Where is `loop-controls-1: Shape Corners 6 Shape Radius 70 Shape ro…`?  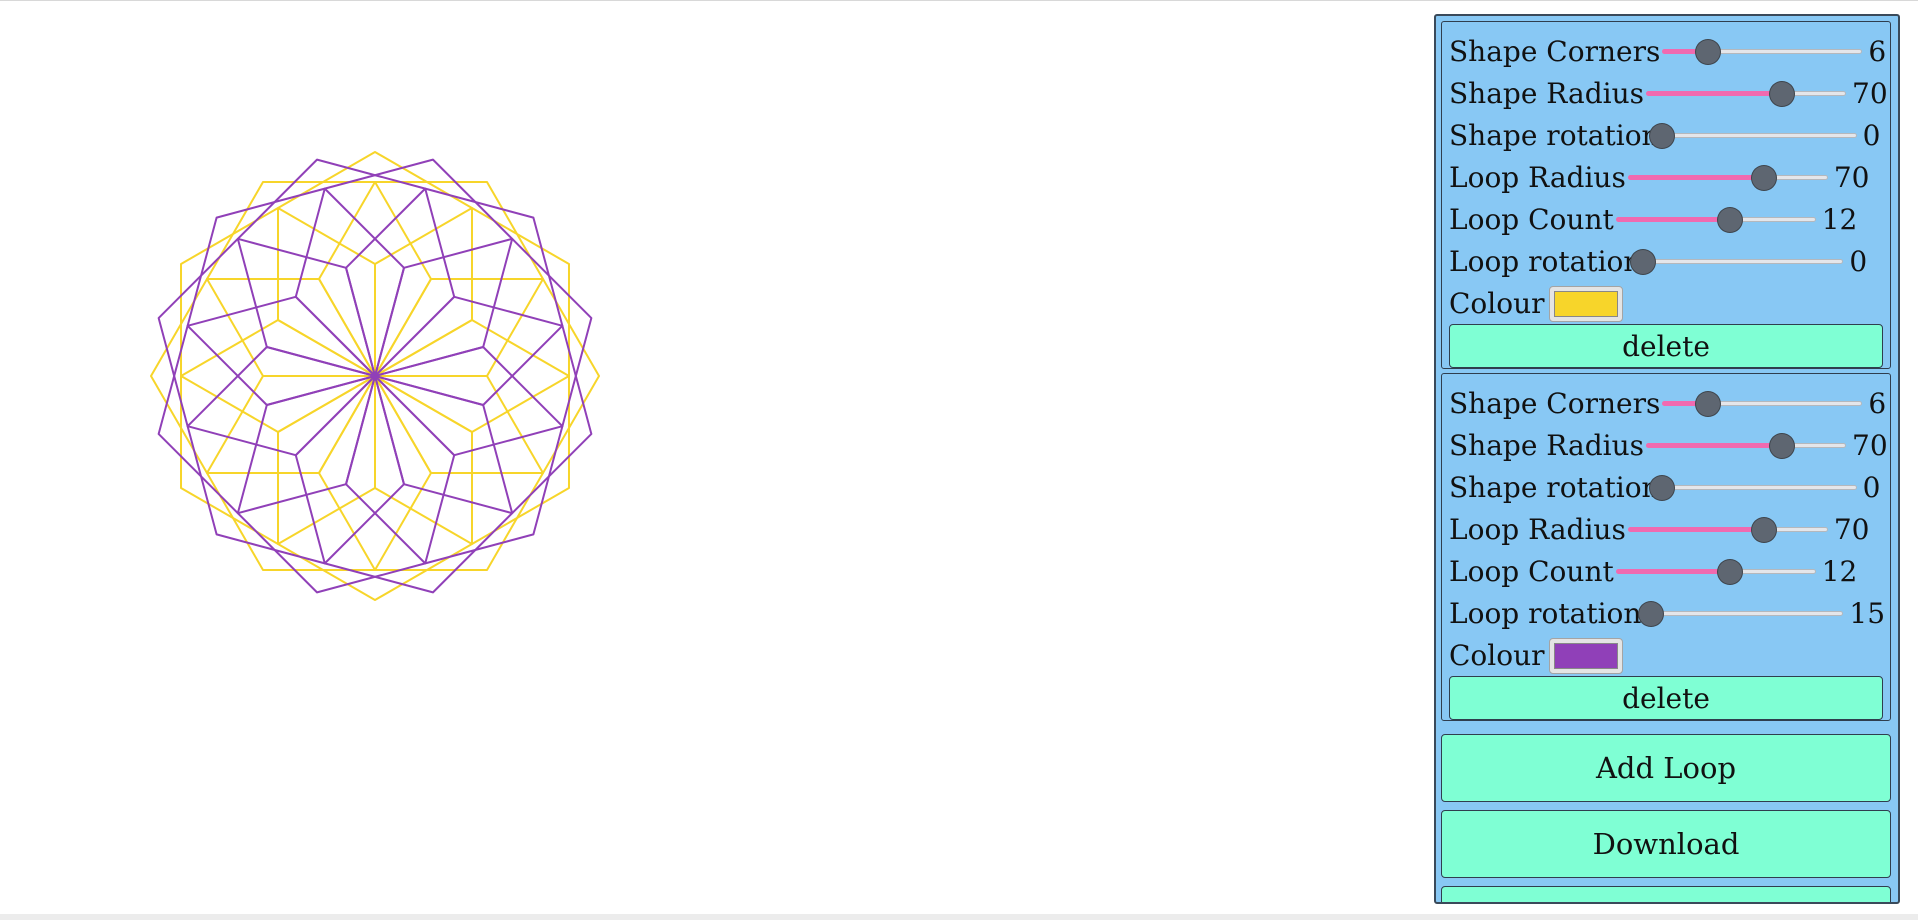
loop-controls-1: Shape Corners 6 Shape Radius 70 Shape ro… is located at coordinates (1666, 195).